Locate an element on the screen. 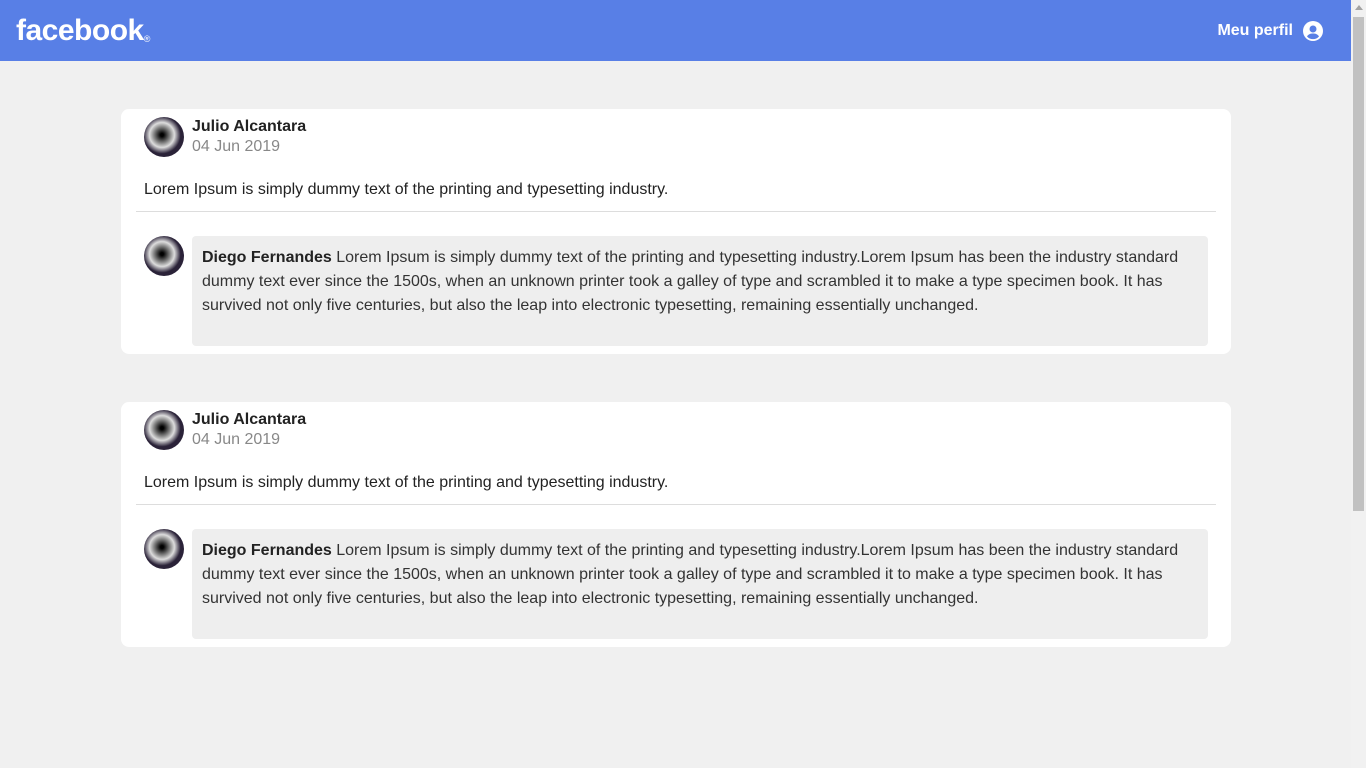 This screenshot has width=1366, height=768. logo: facebook® is located at coordinates (83, 31).